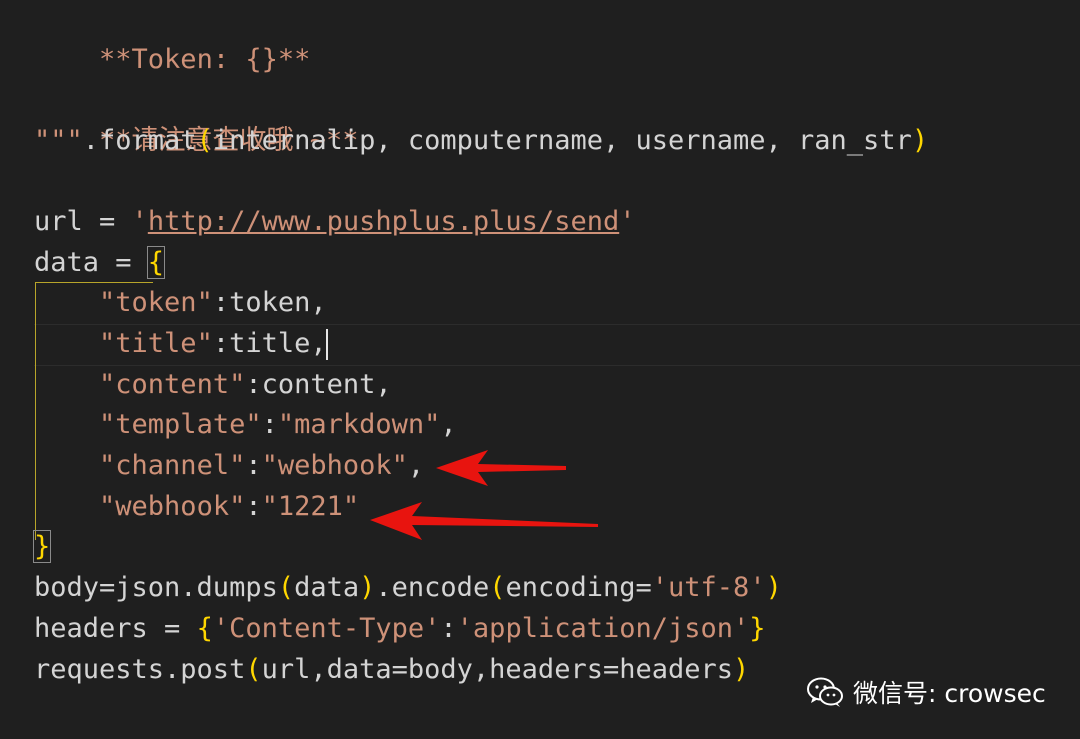  I want to click on code-line-10: "content":content,, so click(213, 385).